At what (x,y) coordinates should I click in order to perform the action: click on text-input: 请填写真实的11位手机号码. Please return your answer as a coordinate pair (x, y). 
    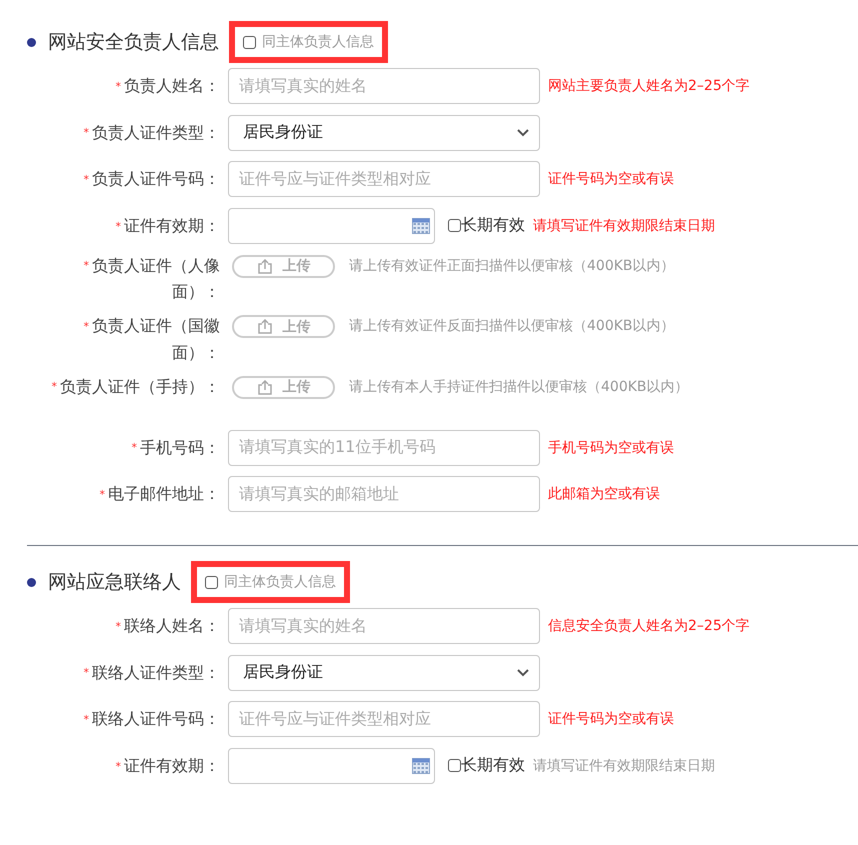
    Looking at the image, I should click on (384, 448).